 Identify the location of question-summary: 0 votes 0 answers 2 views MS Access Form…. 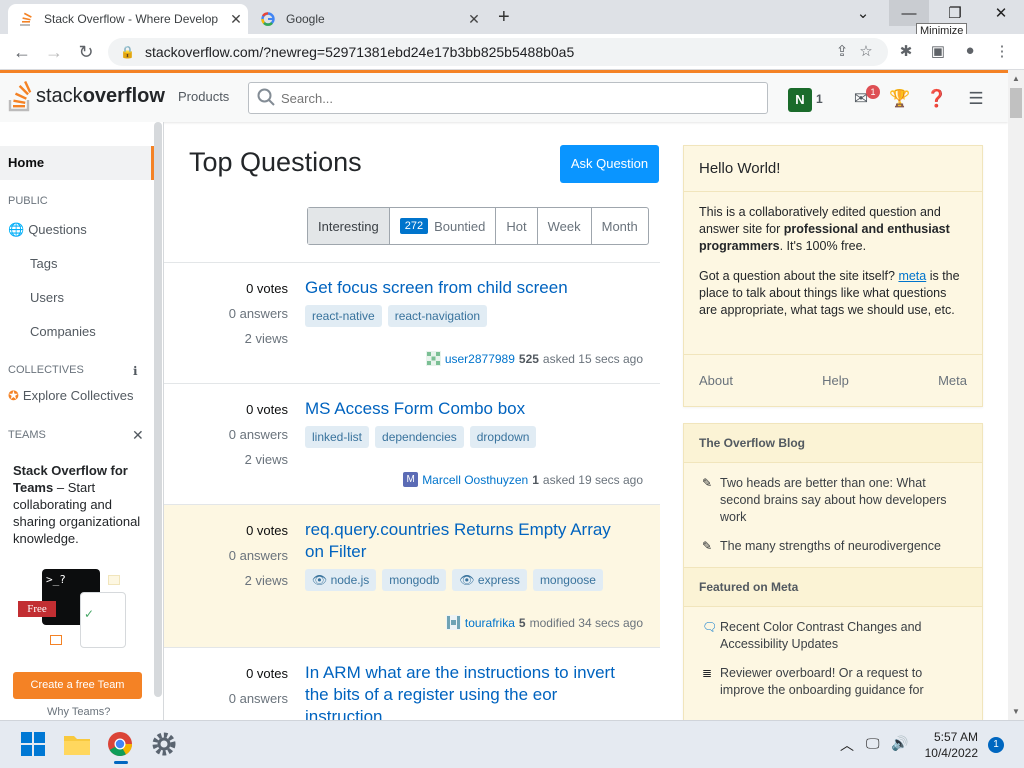
(412, 443).